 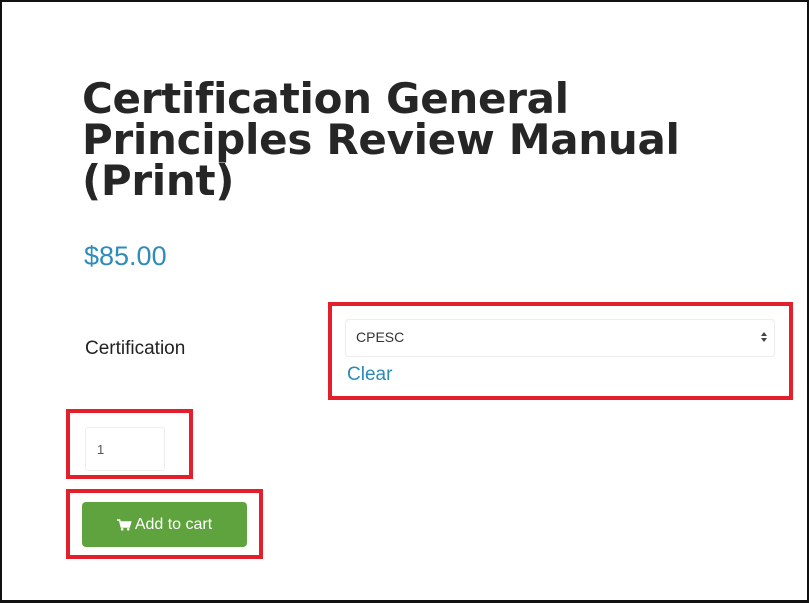 What do you see at coordinates (560, 351) in the screenshot?
I see `select-highlight-box` at bounding box center [560, 351].